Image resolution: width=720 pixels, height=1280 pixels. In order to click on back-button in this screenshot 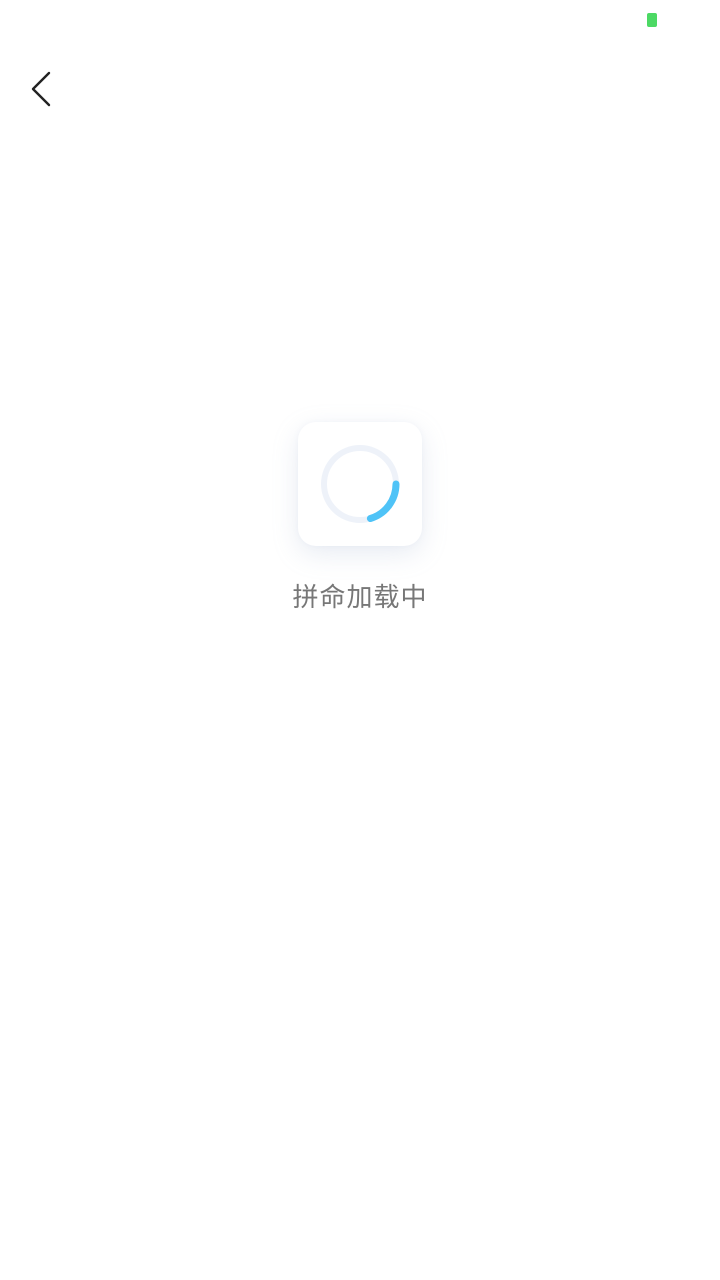, I will do `click(44, 89)`.